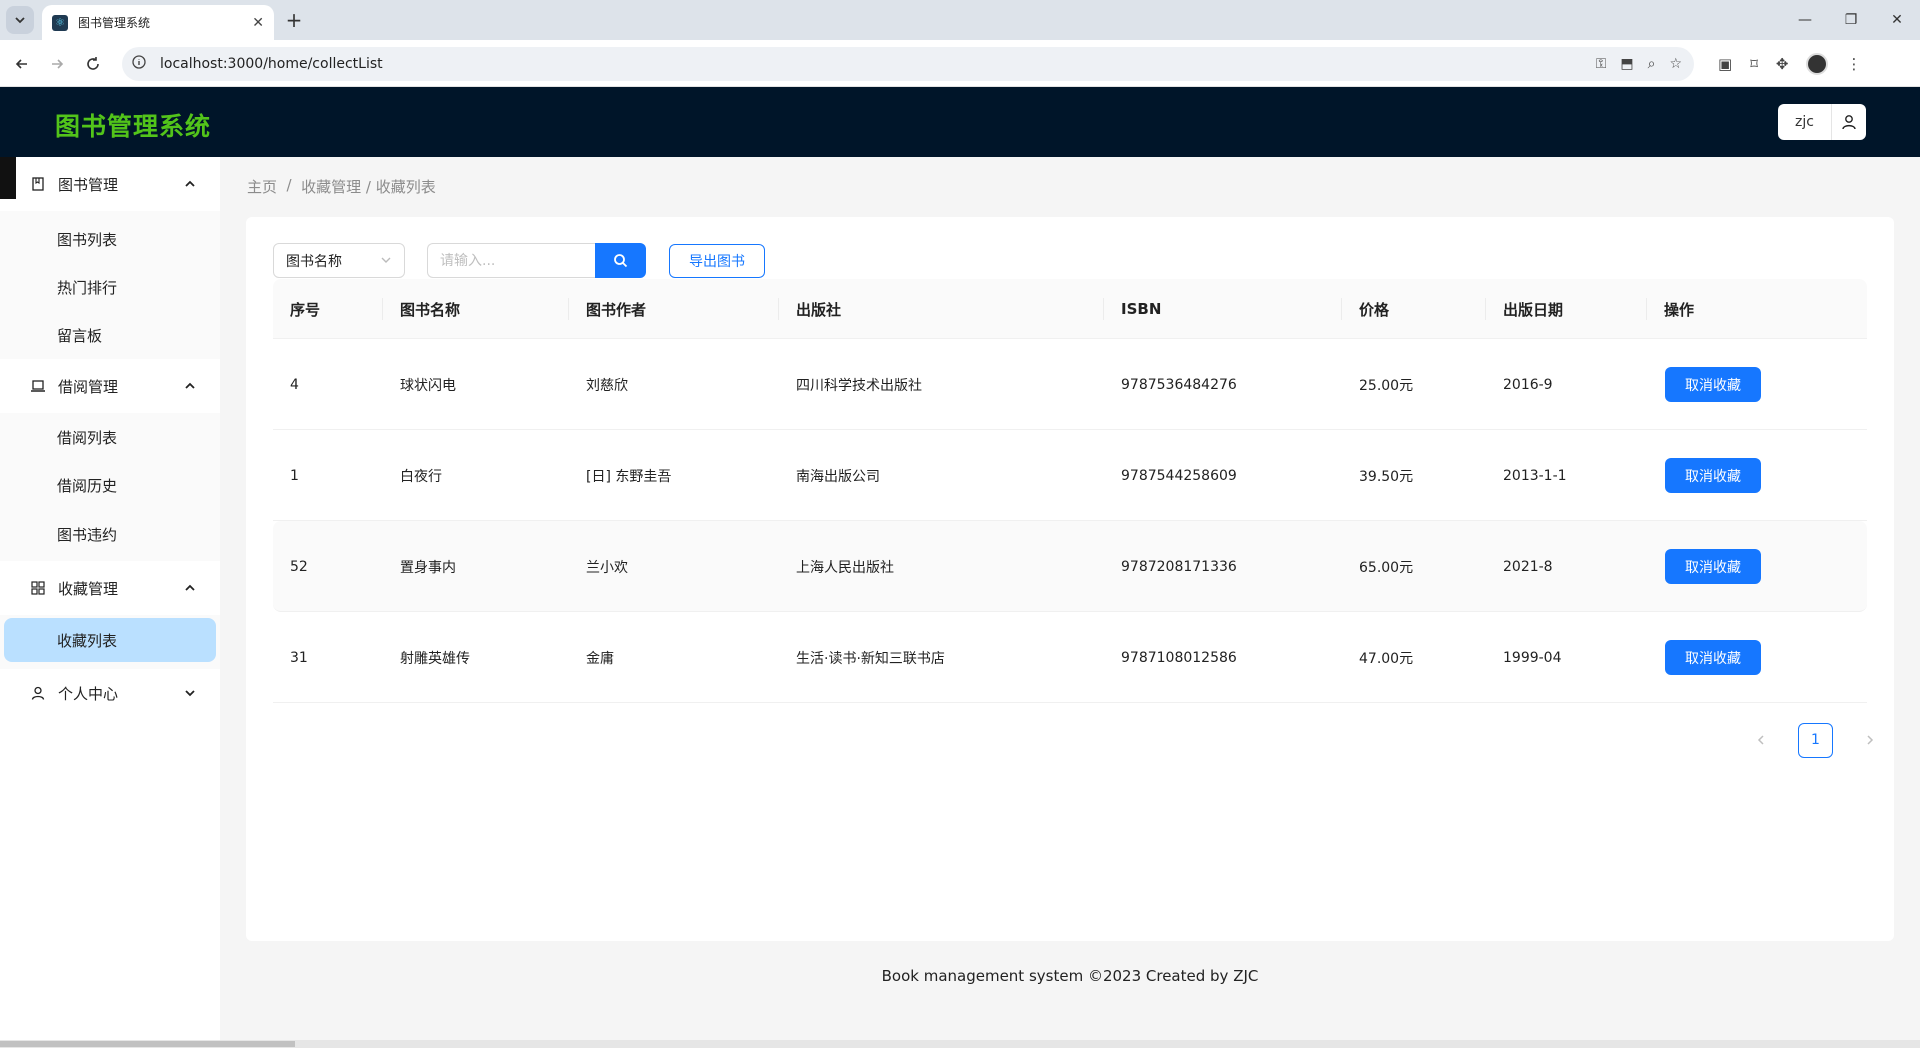 The width and height of the screenshot is (1920, 1048). Describe the element at coordinates (511, 260) in the screenshot. I see `search-input` at that location.